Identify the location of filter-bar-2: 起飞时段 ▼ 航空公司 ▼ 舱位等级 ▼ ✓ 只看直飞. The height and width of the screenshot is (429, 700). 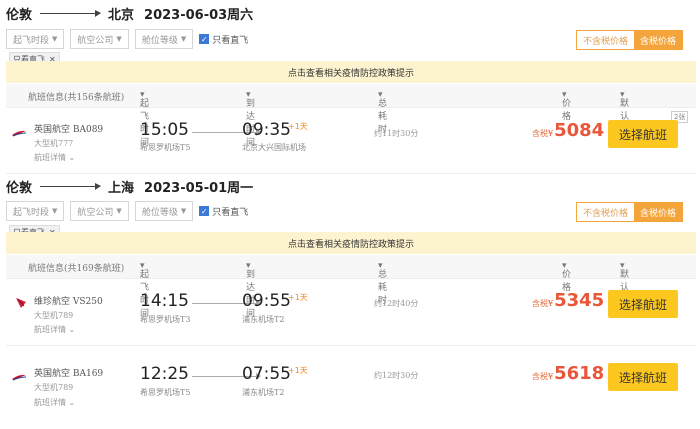
(127, 211).